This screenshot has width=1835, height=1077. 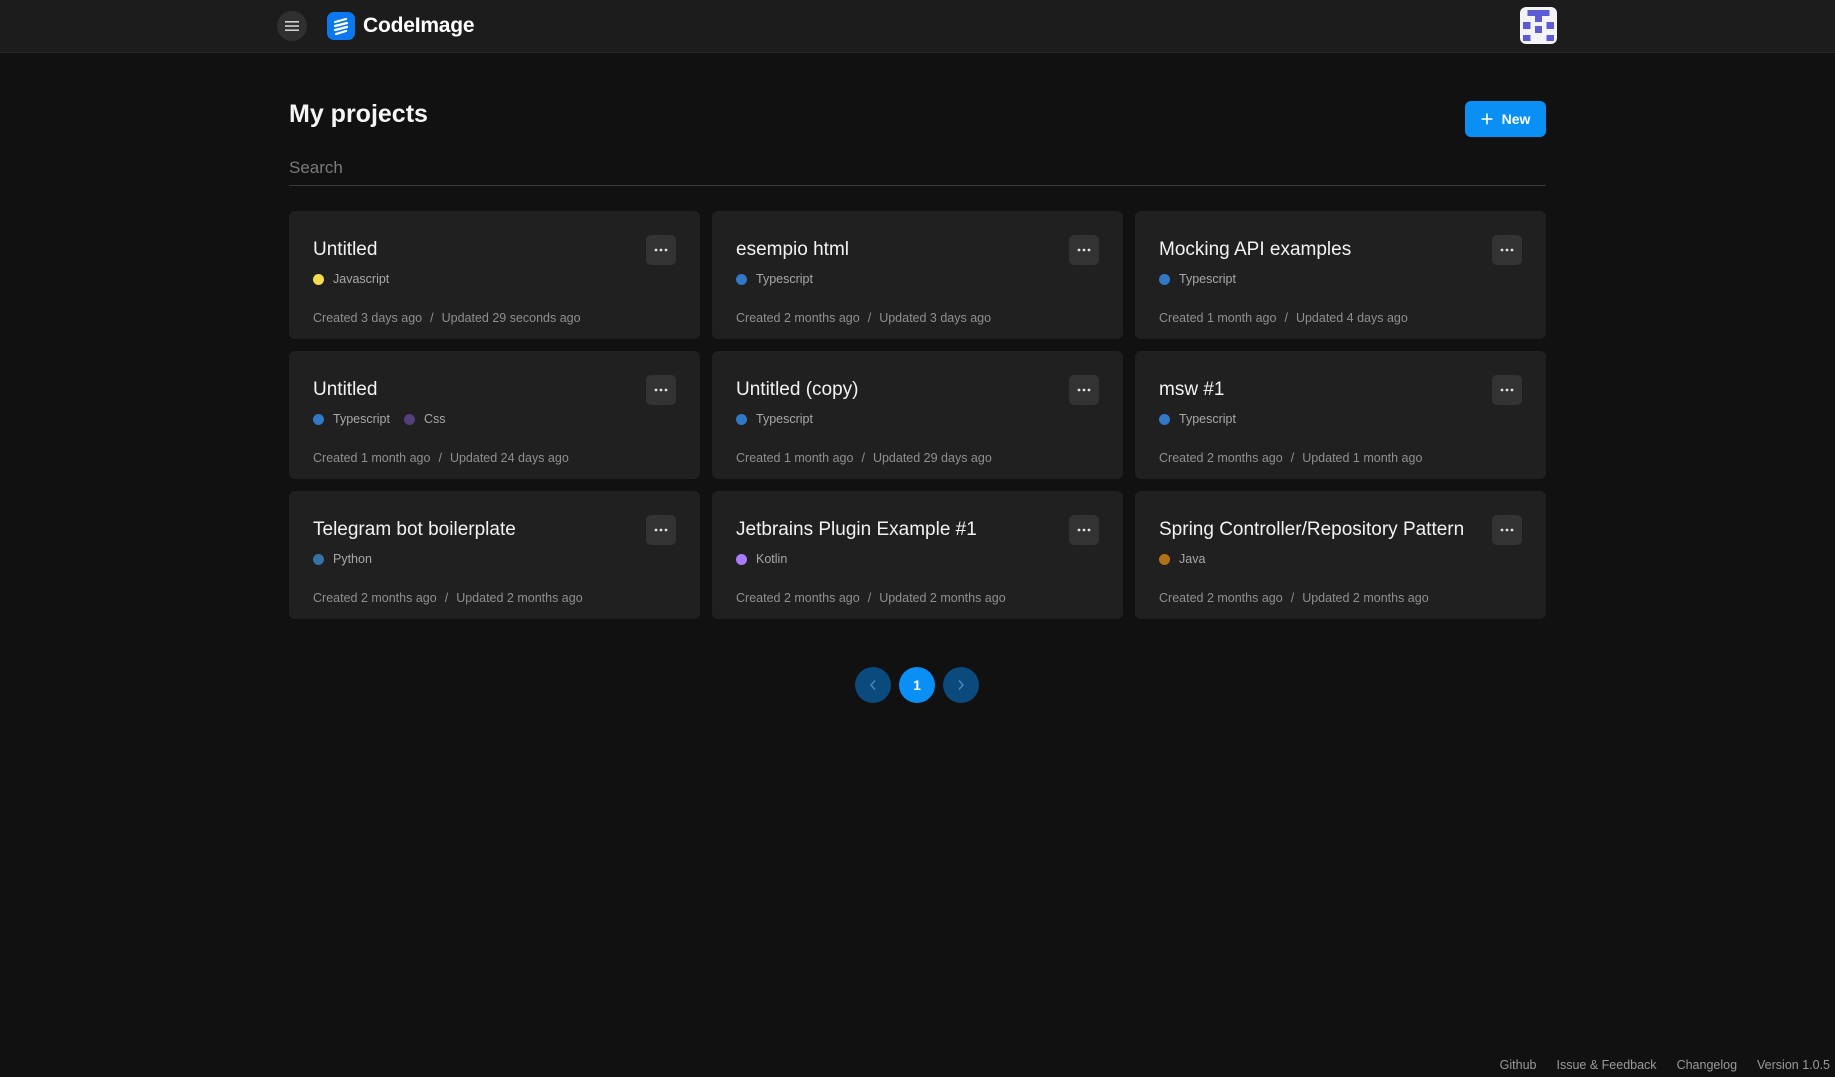 What do you see at coordinates (1255, 249) in the screenshot?
I see `project-title: Mocking API examples` at bounding box center [1255, 249].